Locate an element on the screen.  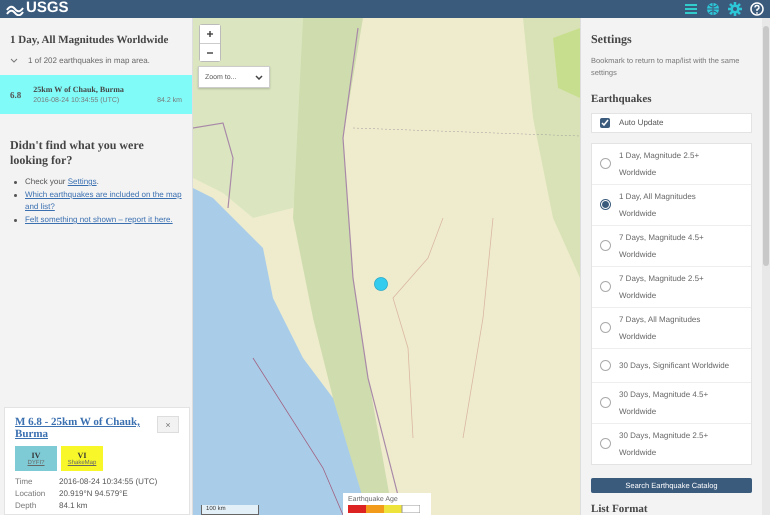
list-title: 1 Day, All Magnitudes Worldwide is located at coordinates (90, 40).